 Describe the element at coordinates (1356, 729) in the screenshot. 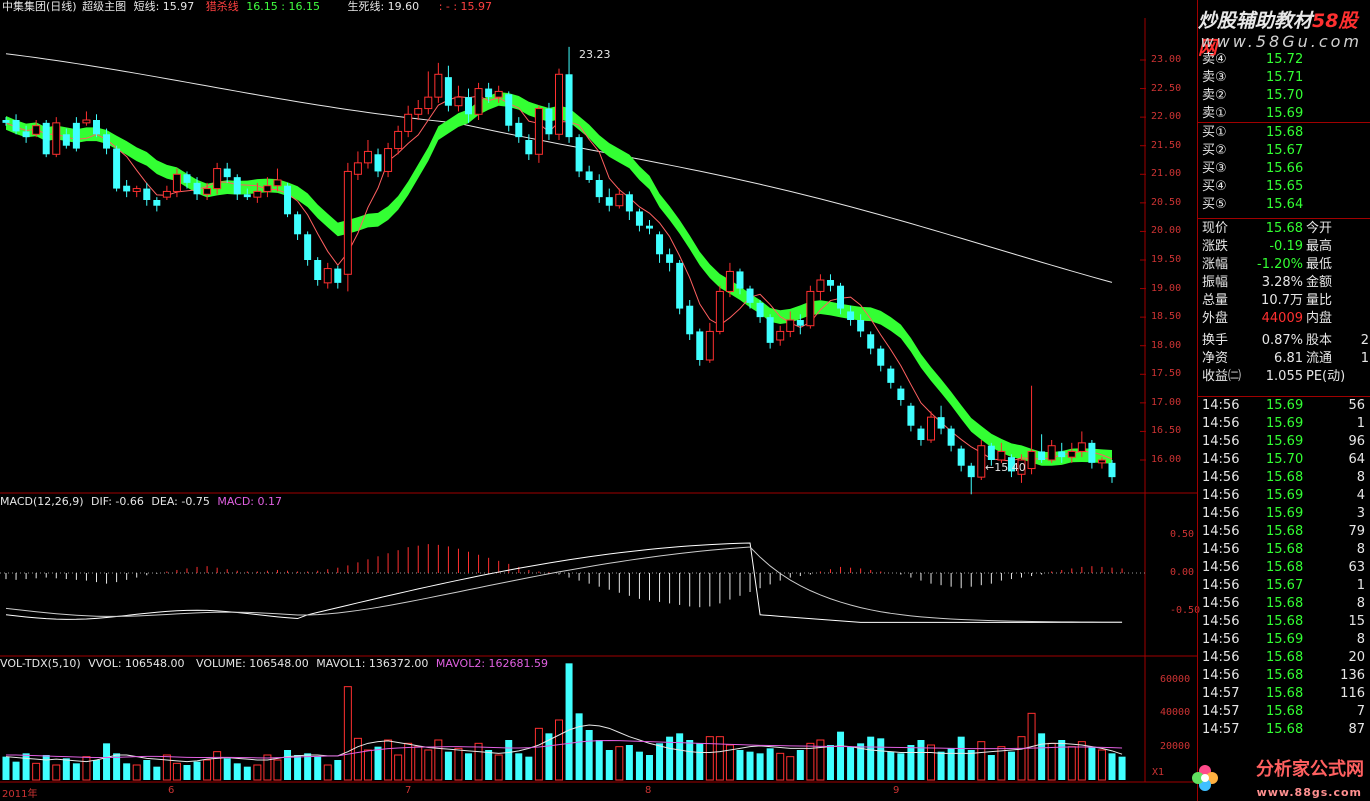

I see `tick-volume: 87` at that location.